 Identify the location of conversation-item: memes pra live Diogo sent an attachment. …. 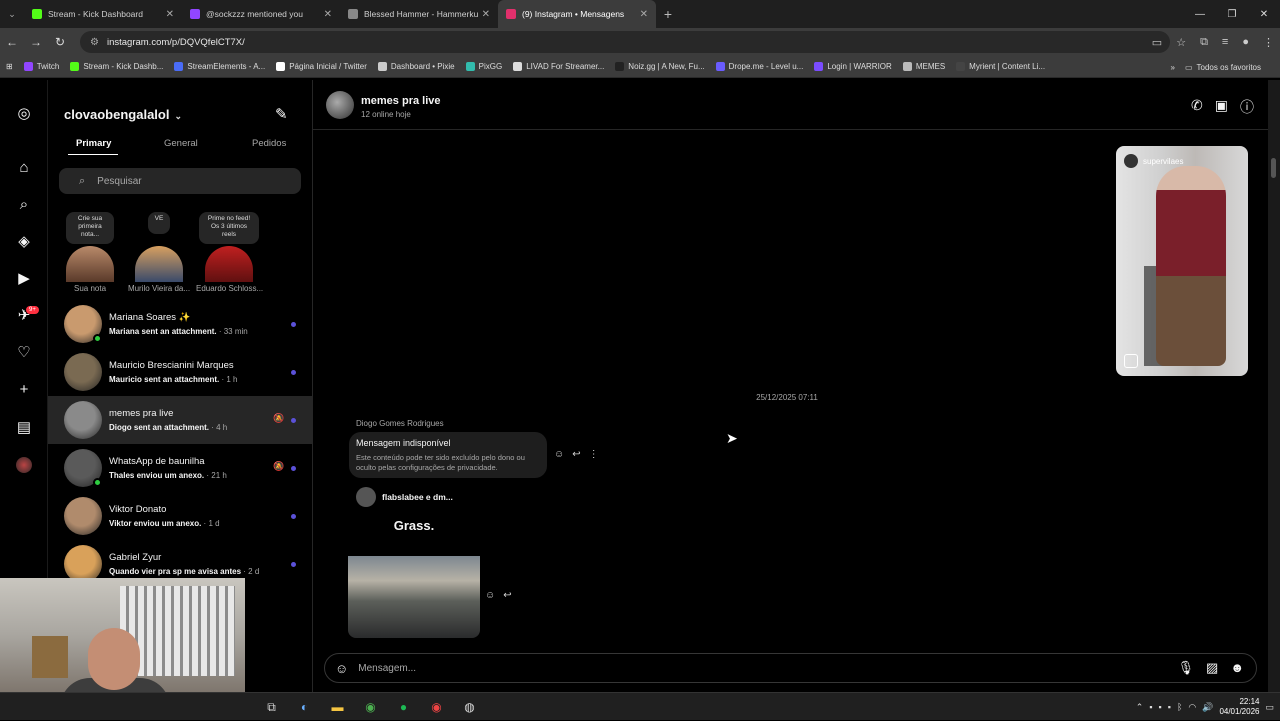
(180, 420).